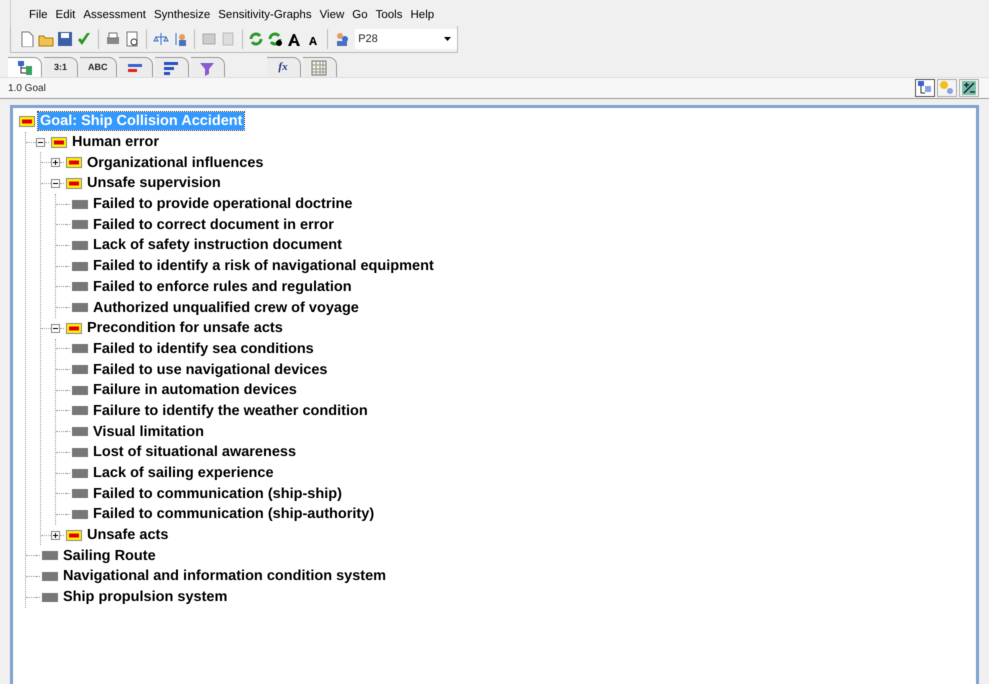  Describe the element at coordinates (226, 307) in the screenshot. I see `tree-node: Authorized unqualified crew of voyage` at that location.